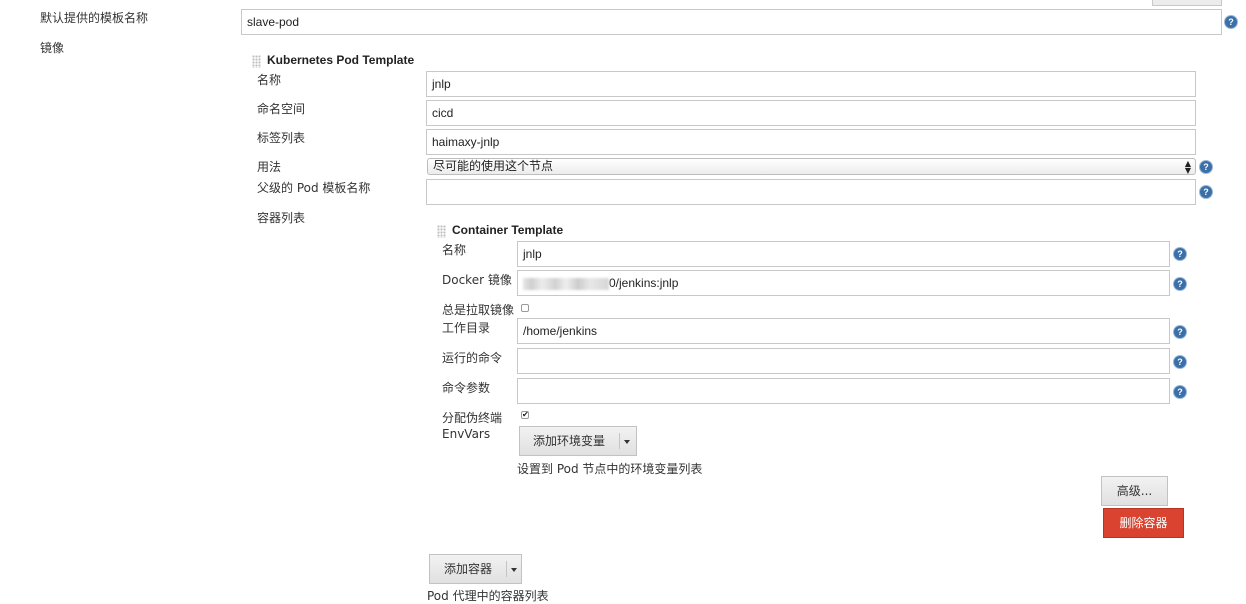 This screenshot has width=1246, height=604. What do you see at coordinates (1143, 523) in the screenshot?
I see `delete-container-button: 删除容器` at bounding box center [1143, 523].